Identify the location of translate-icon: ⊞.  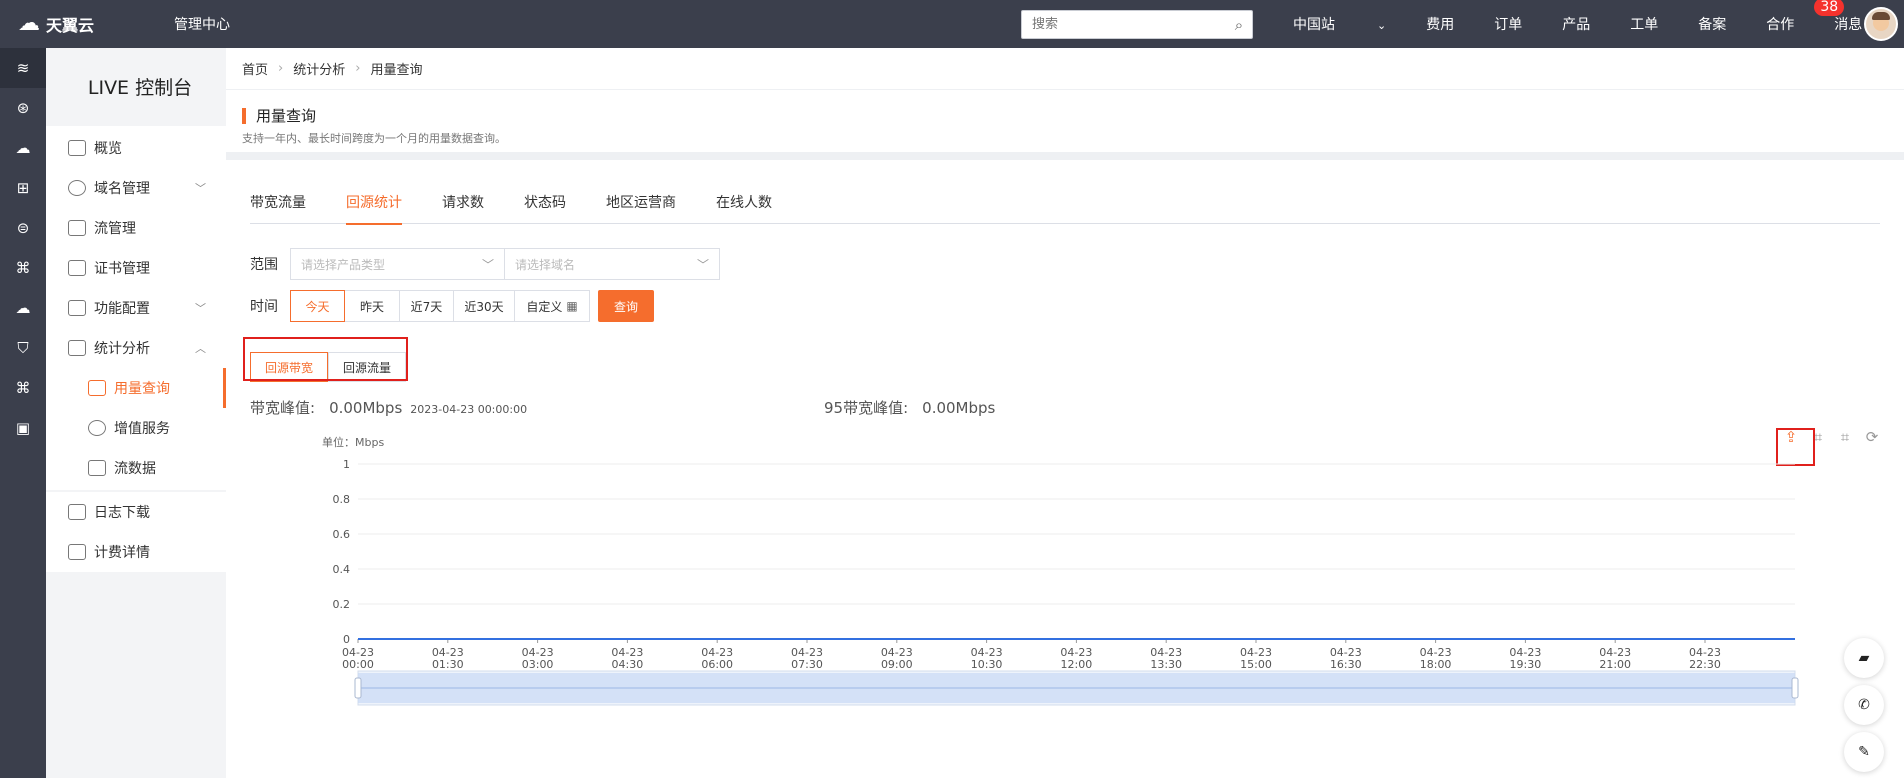
(23, 188).